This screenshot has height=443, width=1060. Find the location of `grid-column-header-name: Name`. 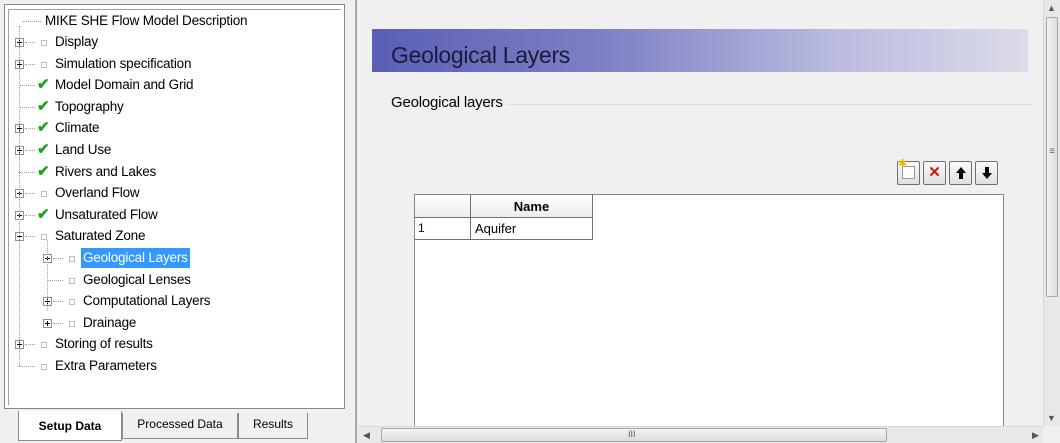

grid-column-header-name: Name is located at coordinates (532, 206).